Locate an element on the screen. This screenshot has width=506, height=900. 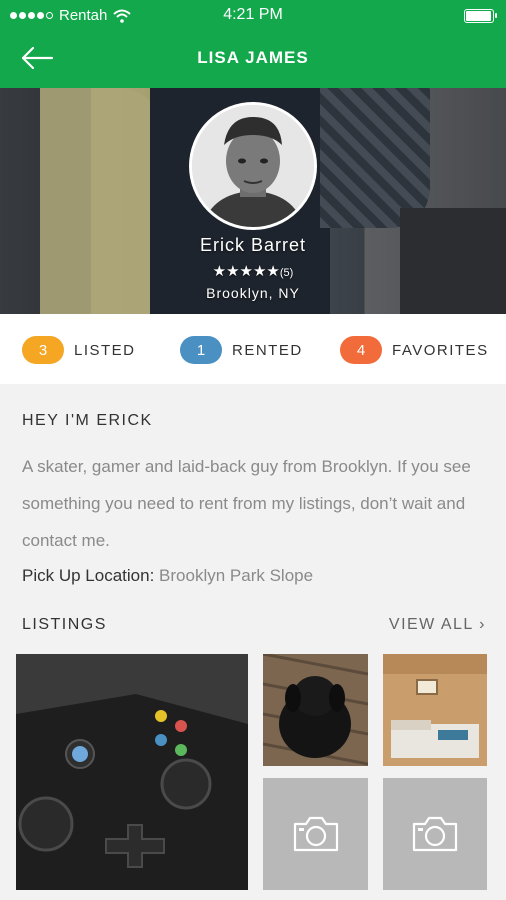
stats-bar: 3 LISTED 1 RENTED 4 FAVORITES is located at coordinates (253, 349).